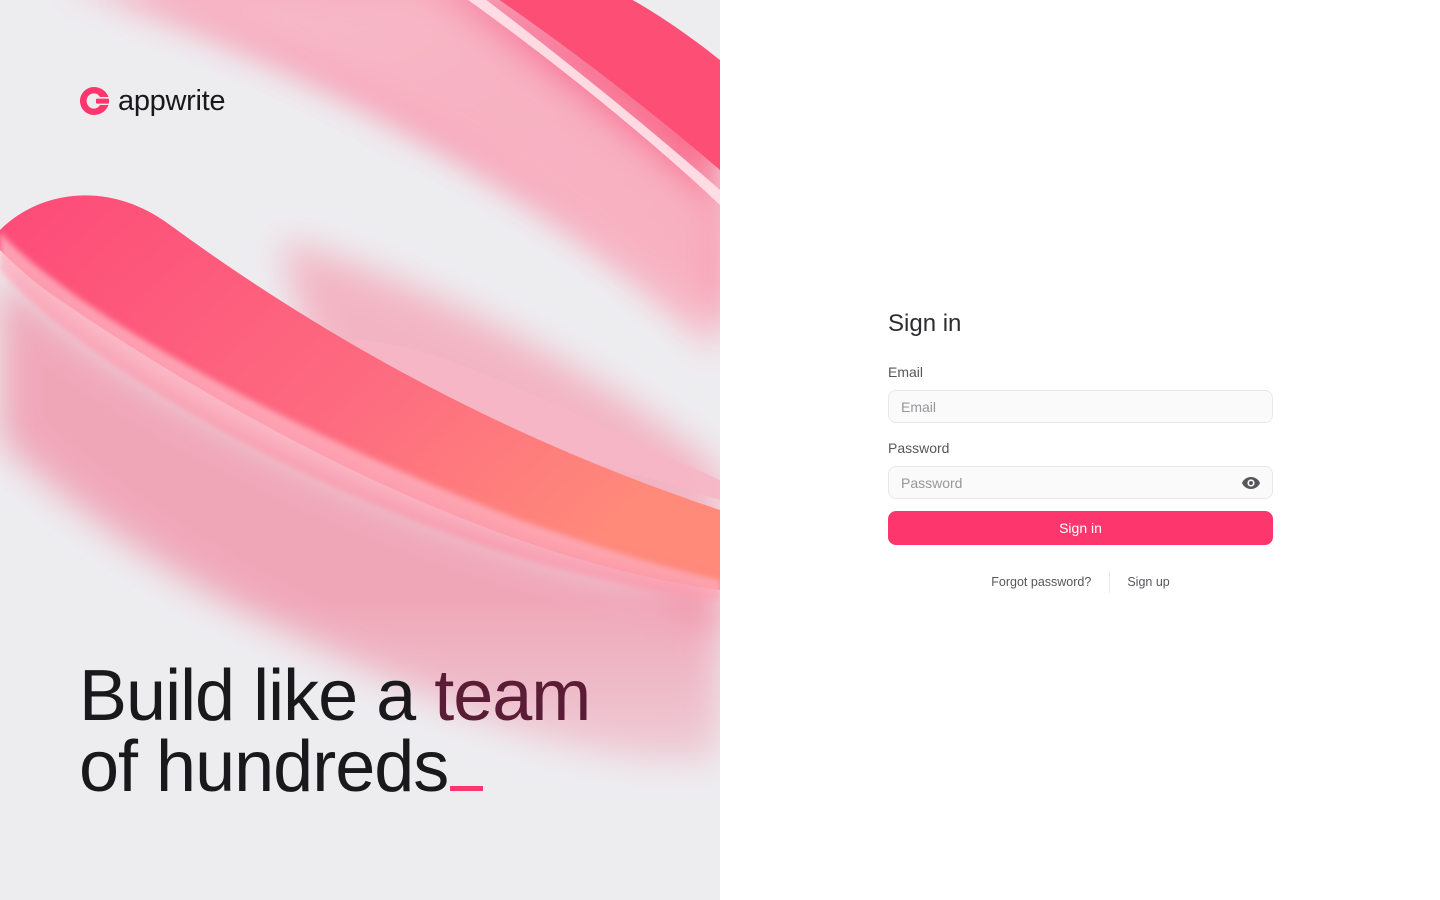  I want to click on cursor-underscore, so click(467, 788).